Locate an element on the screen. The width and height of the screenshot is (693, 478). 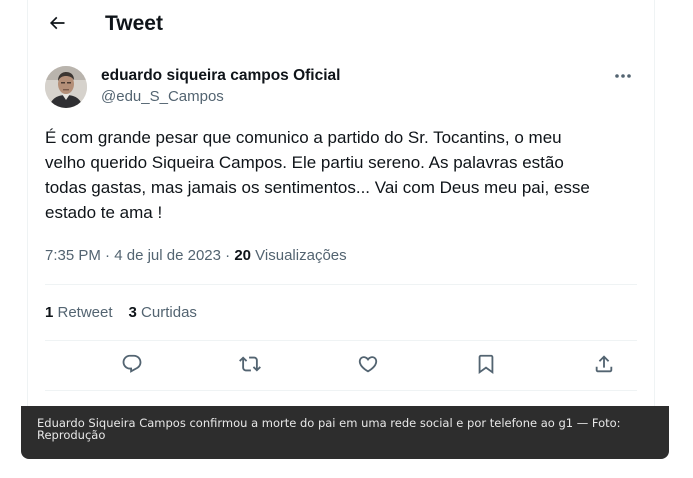
like-icon is located at coordinates (368, 366).